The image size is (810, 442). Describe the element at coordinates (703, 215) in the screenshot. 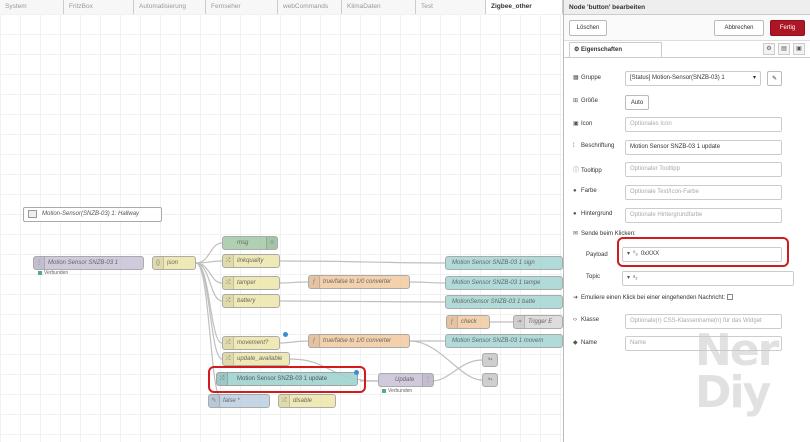

I see `background-input: Optionale Hintergrundfarbe` at that location.